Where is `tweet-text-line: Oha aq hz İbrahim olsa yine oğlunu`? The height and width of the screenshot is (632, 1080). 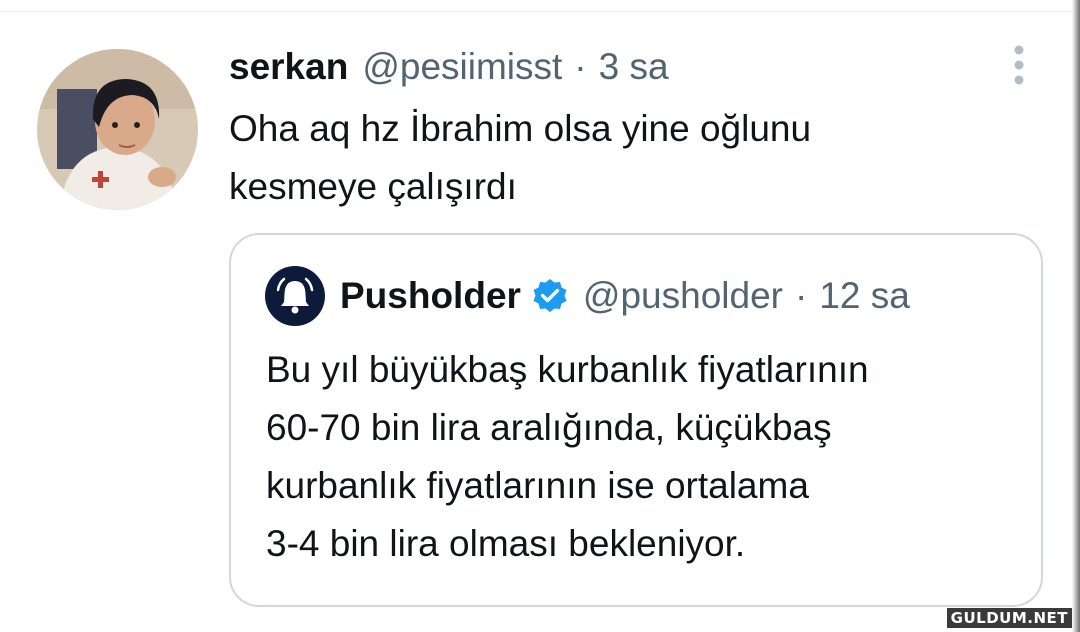
tweet-text-line: Oha aq hz İbrahim olsa yine oğlunu is located at coordinates (520, 128).